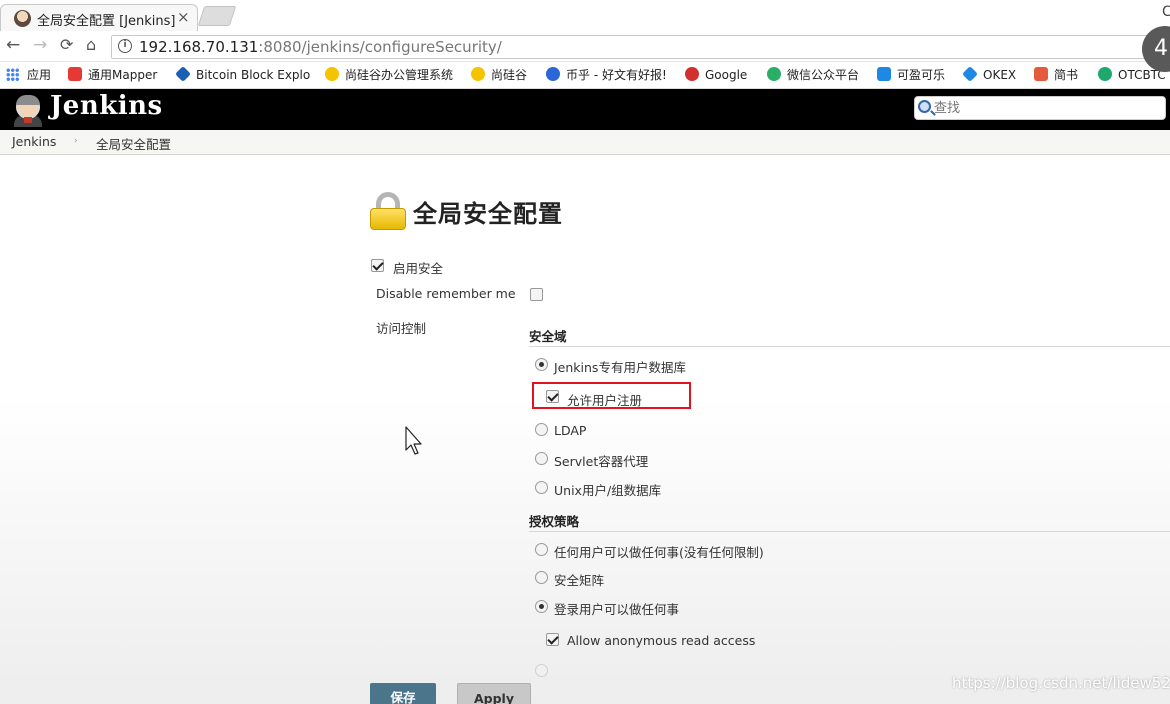 The height and width of the screenshot is (704, 1170). What do you see at coordinates (106, 21) in the screenshot?
I see `tab-title: 全局安全配置 [Jenkins]` at bounding box center [106, 21].